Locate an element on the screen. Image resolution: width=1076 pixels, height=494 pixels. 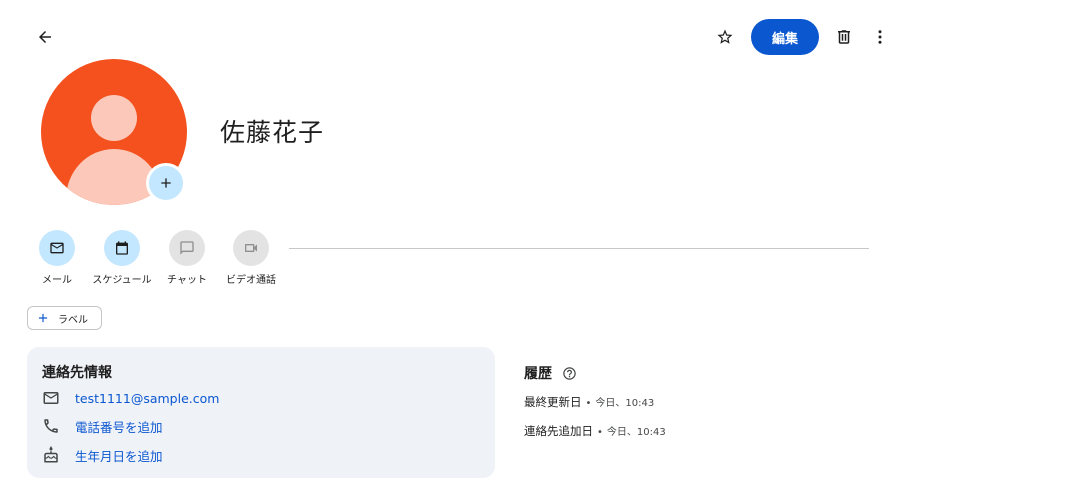
action-video-call: ビデオ通話 is located at coordinates (251, 258).